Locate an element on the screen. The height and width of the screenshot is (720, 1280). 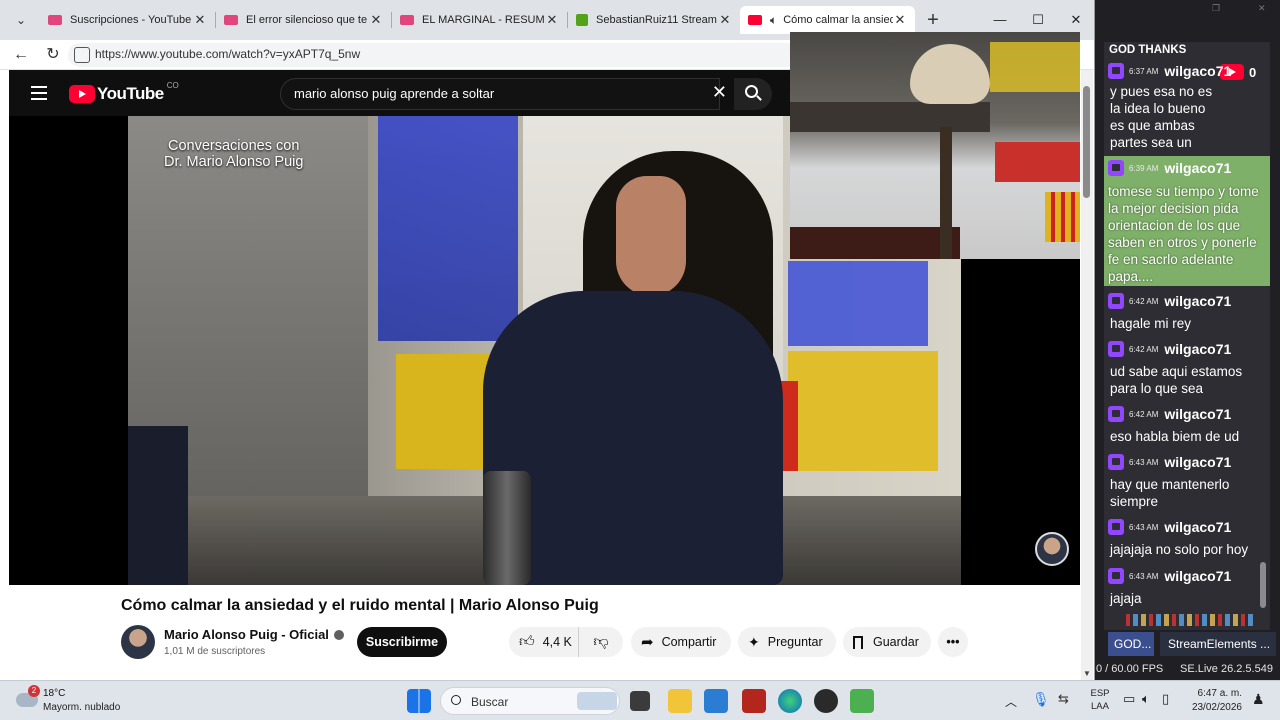
message-text: ud sabe aqui estamos para lo que sea is located at coordinates (1176, 380).